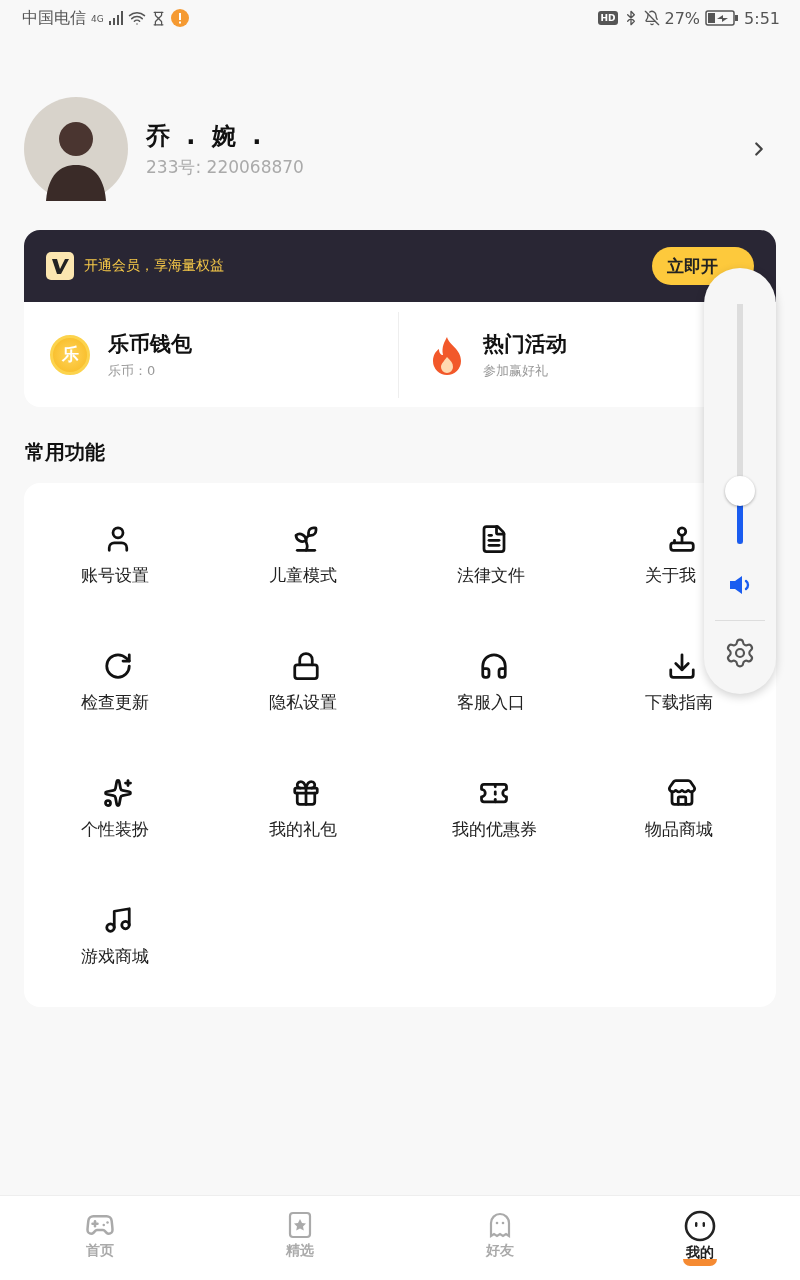  I want to click on wifi-icon, so click(136, 18).